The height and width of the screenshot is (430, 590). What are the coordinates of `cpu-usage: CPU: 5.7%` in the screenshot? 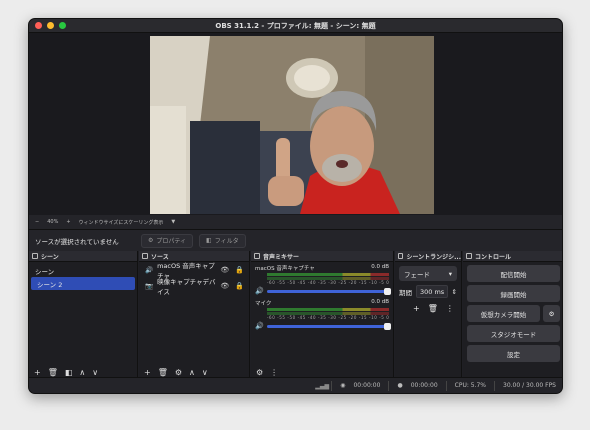 It's located at (470, 385).